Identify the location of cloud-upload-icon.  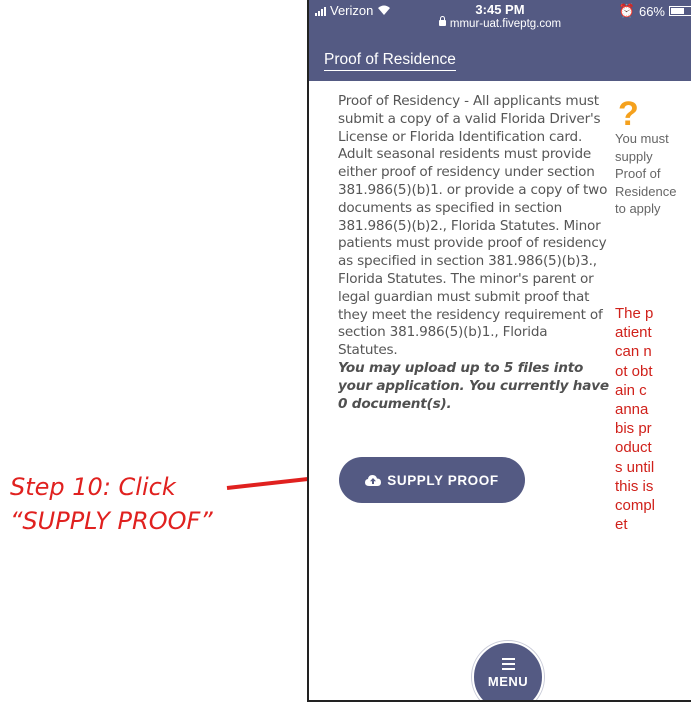
(373, 480).